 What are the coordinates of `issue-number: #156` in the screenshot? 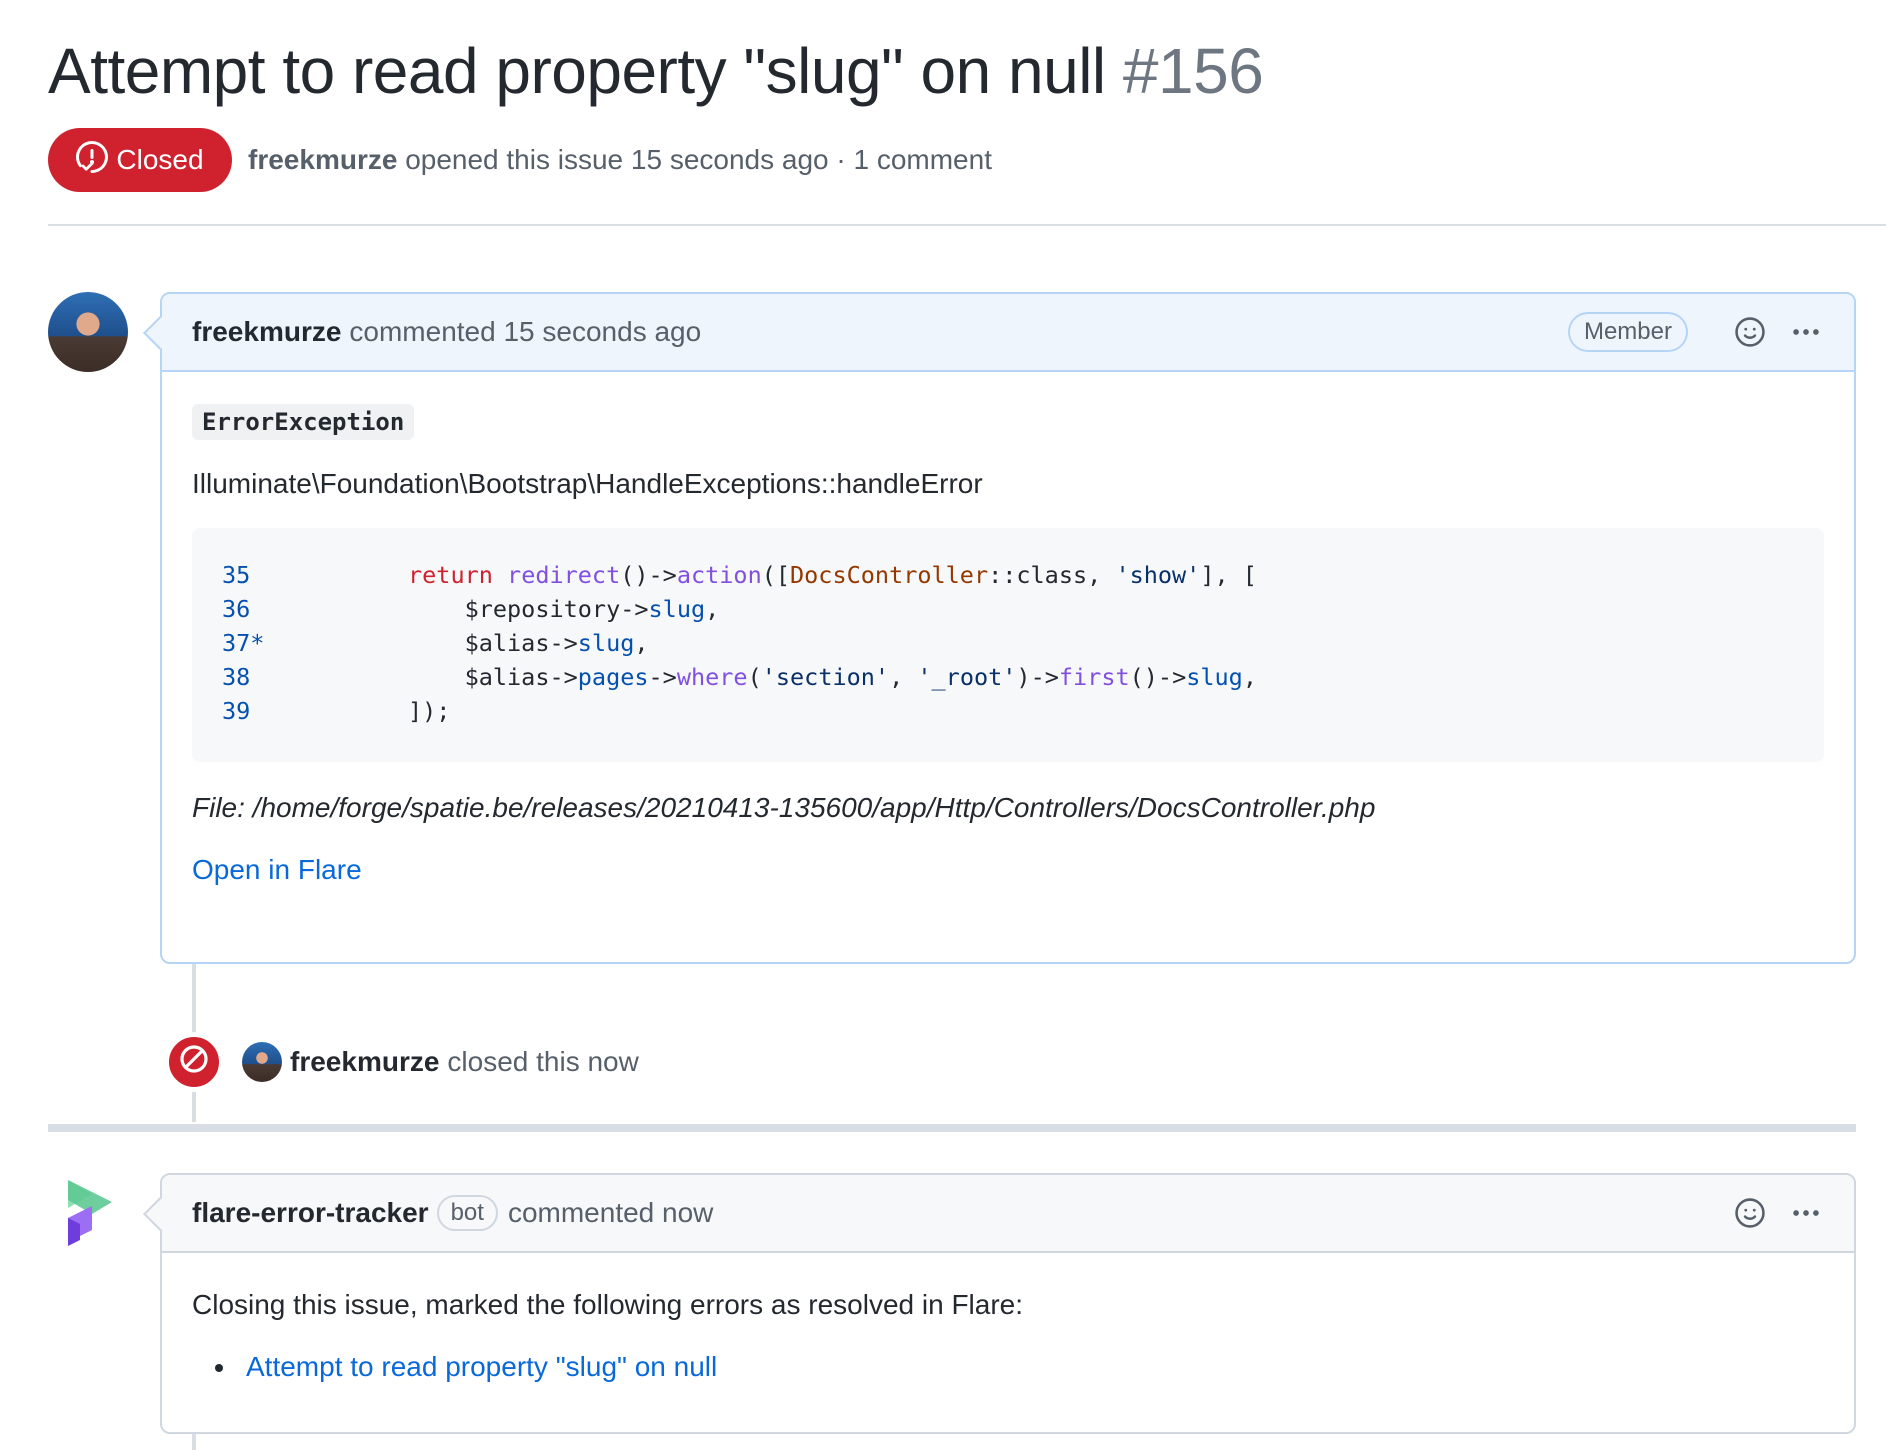 It's located at (1193, 71).